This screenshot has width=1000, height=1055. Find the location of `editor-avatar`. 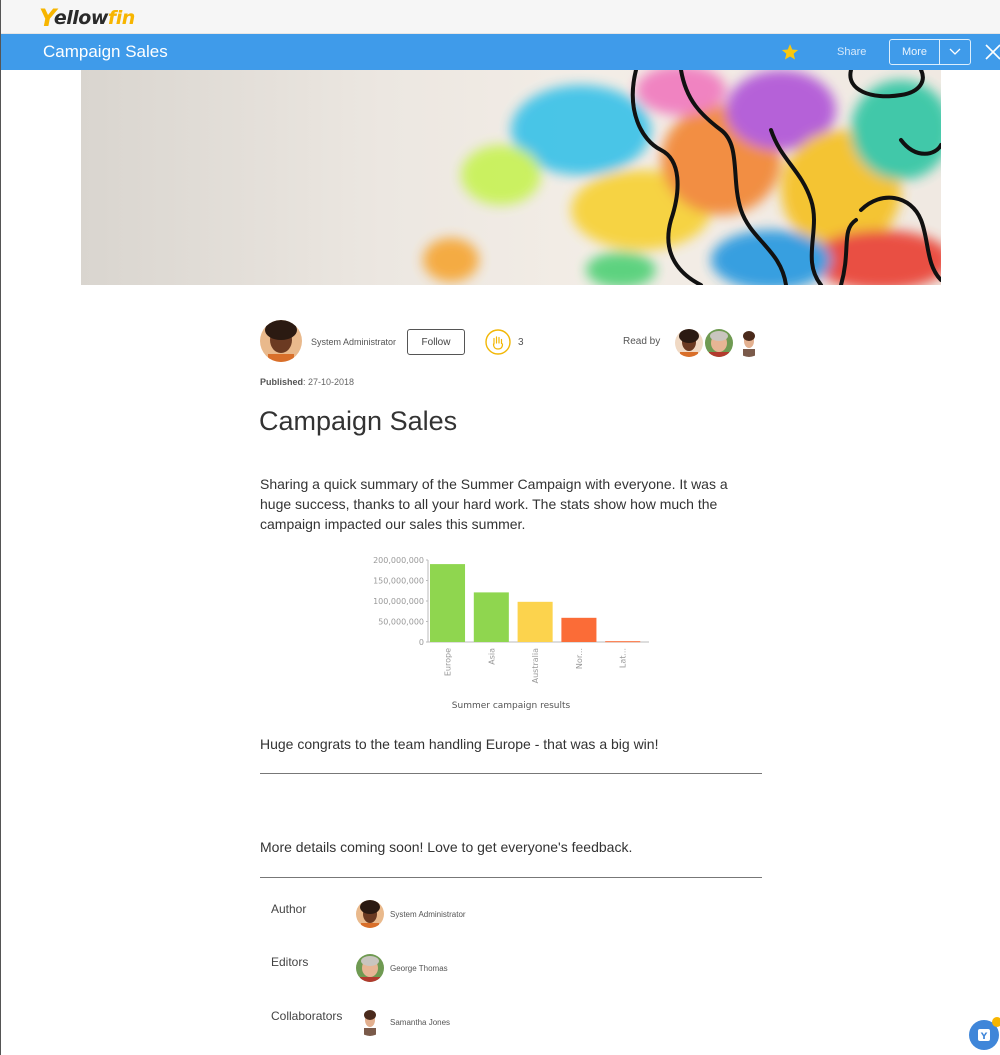

editor-avatar is located at coordinates (370, 968).